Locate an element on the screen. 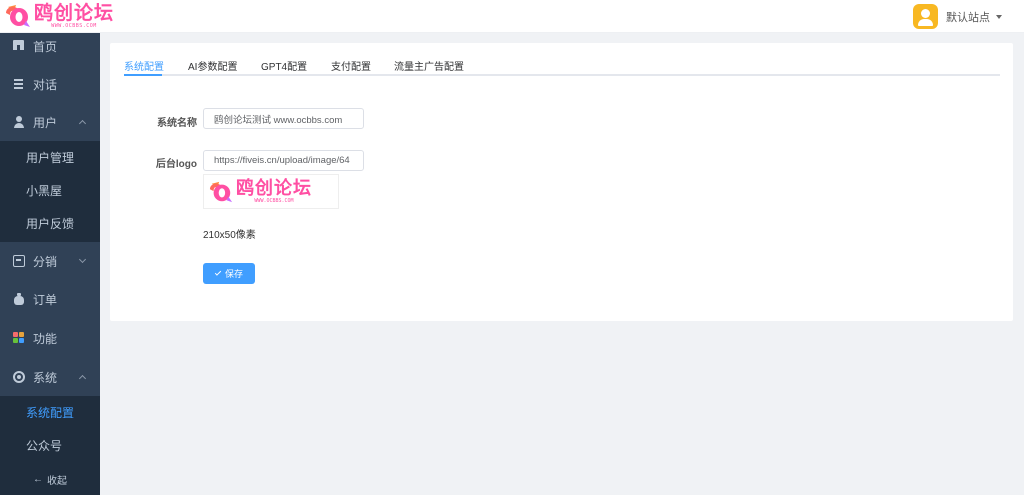 Image resolution: width=1024 pixels, height=495 pixels. chevron-down-icon is located at coordinates (82, 259).